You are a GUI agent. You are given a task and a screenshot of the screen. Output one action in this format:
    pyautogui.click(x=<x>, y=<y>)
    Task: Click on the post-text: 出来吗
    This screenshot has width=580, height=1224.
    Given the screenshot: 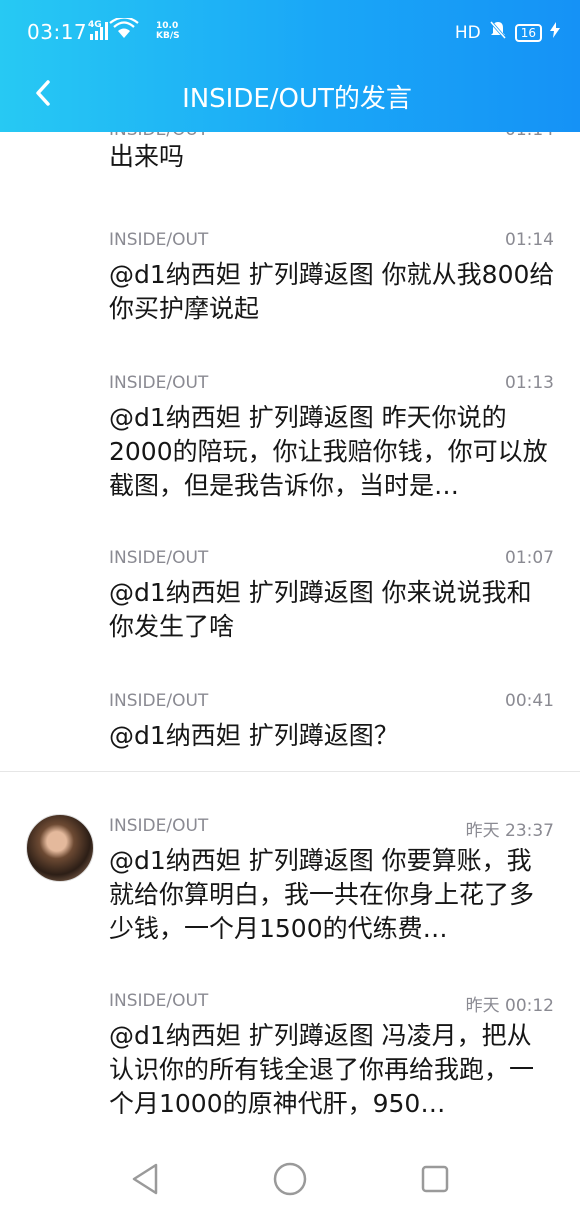 What is the action you would take?
    pyautogui.click(x=147, y=156)
    